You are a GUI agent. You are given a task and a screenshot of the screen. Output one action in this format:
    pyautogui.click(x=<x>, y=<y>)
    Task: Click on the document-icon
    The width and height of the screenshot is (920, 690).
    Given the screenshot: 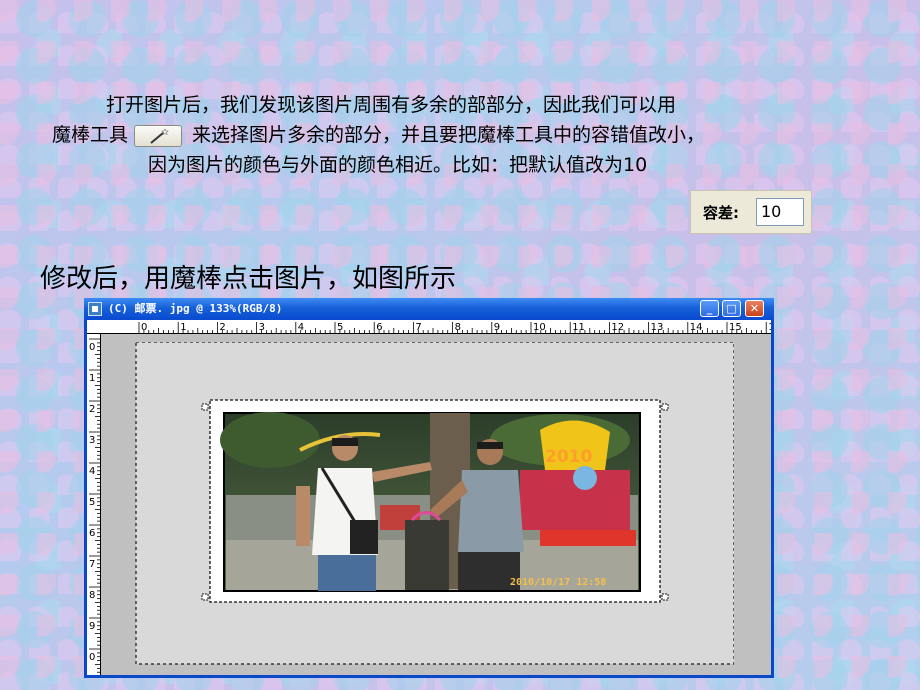 What is the action you would take?
    pyautogui.click(x=95, y=309)
    